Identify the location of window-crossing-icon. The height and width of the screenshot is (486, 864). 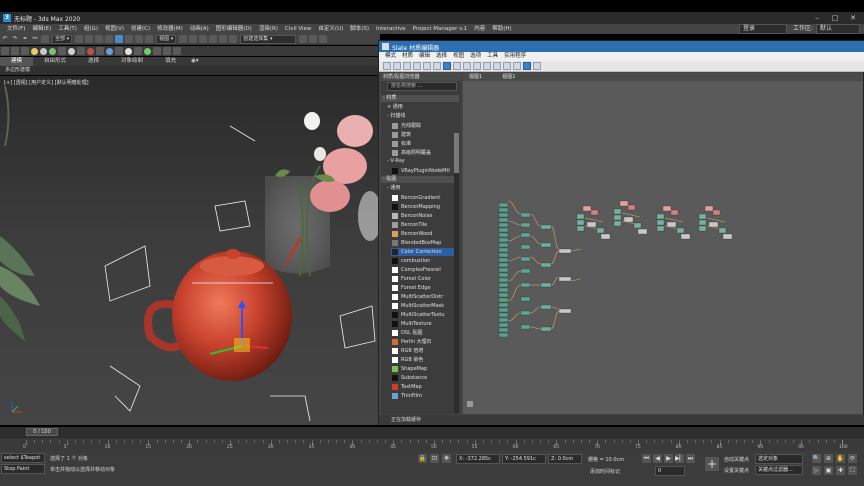
(109, 39).